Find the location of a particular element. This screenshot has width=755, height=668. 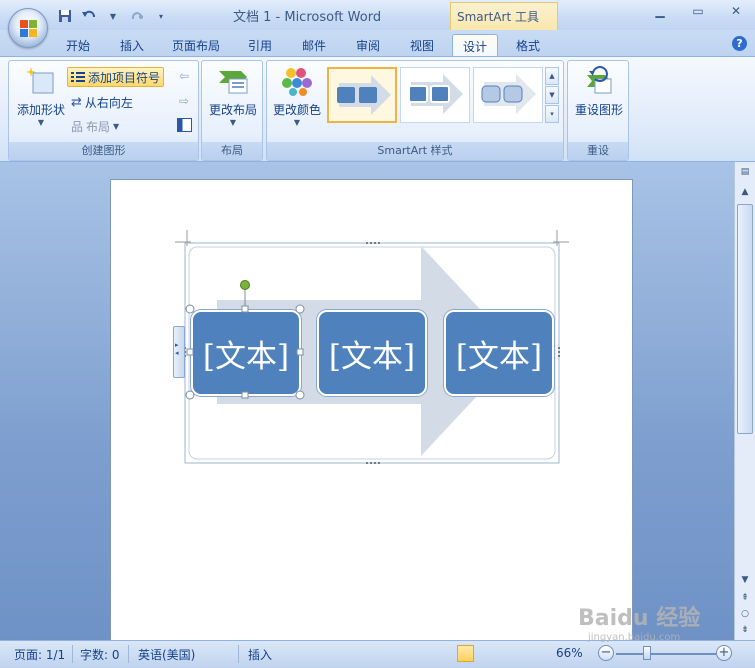

right-to-left-button: ⇄ 从右向左 is located at coordinates (102, 102).